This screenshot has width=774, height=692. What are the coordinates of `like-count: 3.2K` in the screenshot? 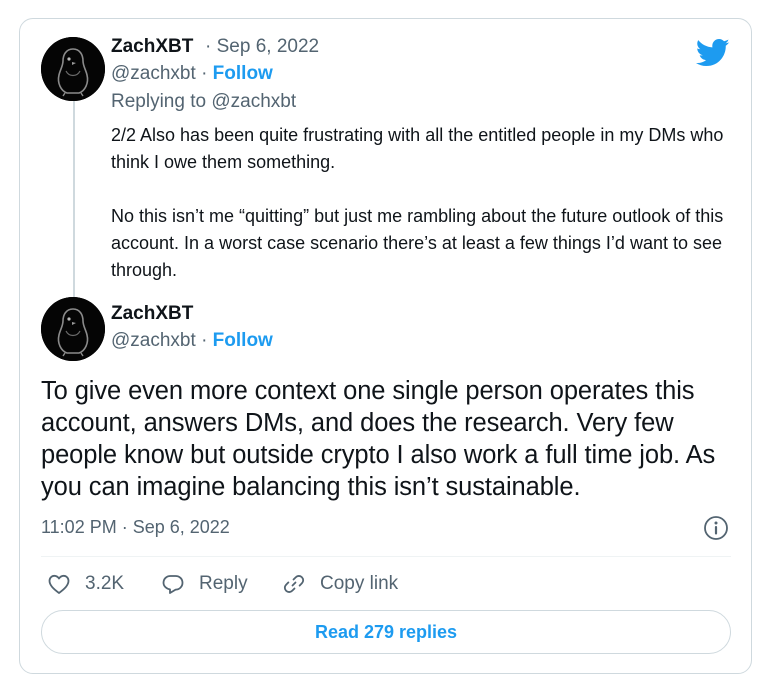 It's located at (105, 583).